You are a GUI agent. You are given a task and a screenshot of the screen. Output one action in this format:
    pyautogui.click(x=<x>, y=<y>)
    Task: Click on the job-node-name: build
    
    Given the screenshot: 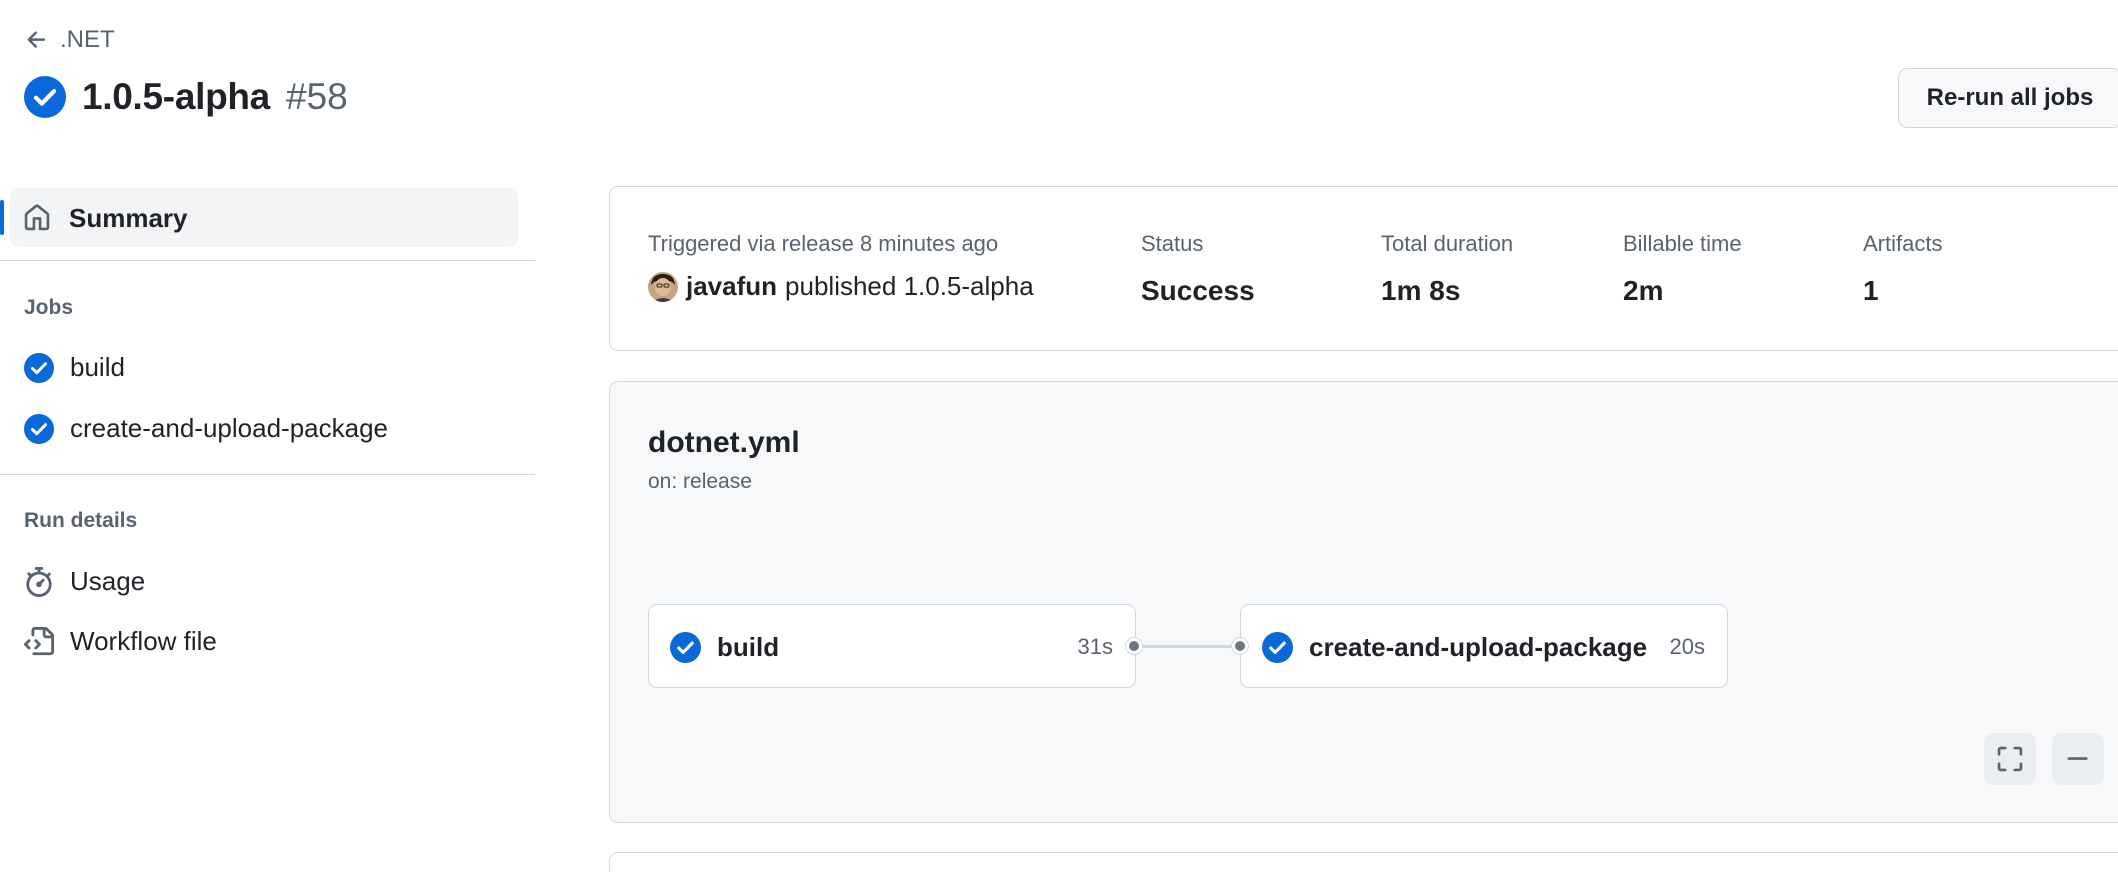 What is the action you would take?
    pyautogui.click(x=748, y=647)
    